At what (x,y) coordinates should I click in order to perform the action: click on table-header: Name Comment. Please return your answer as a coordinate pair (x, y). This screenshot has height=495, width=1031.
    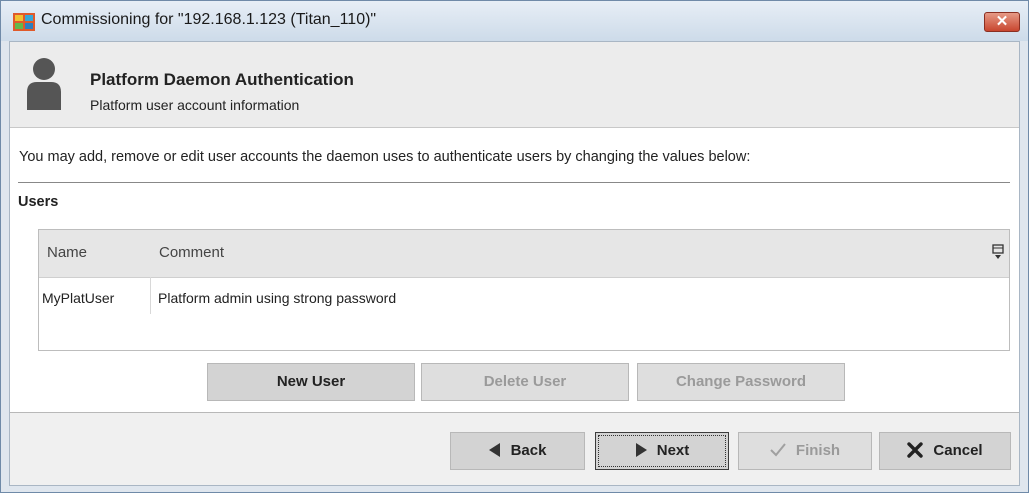
    Looking at the image, I should click on (524, 254).